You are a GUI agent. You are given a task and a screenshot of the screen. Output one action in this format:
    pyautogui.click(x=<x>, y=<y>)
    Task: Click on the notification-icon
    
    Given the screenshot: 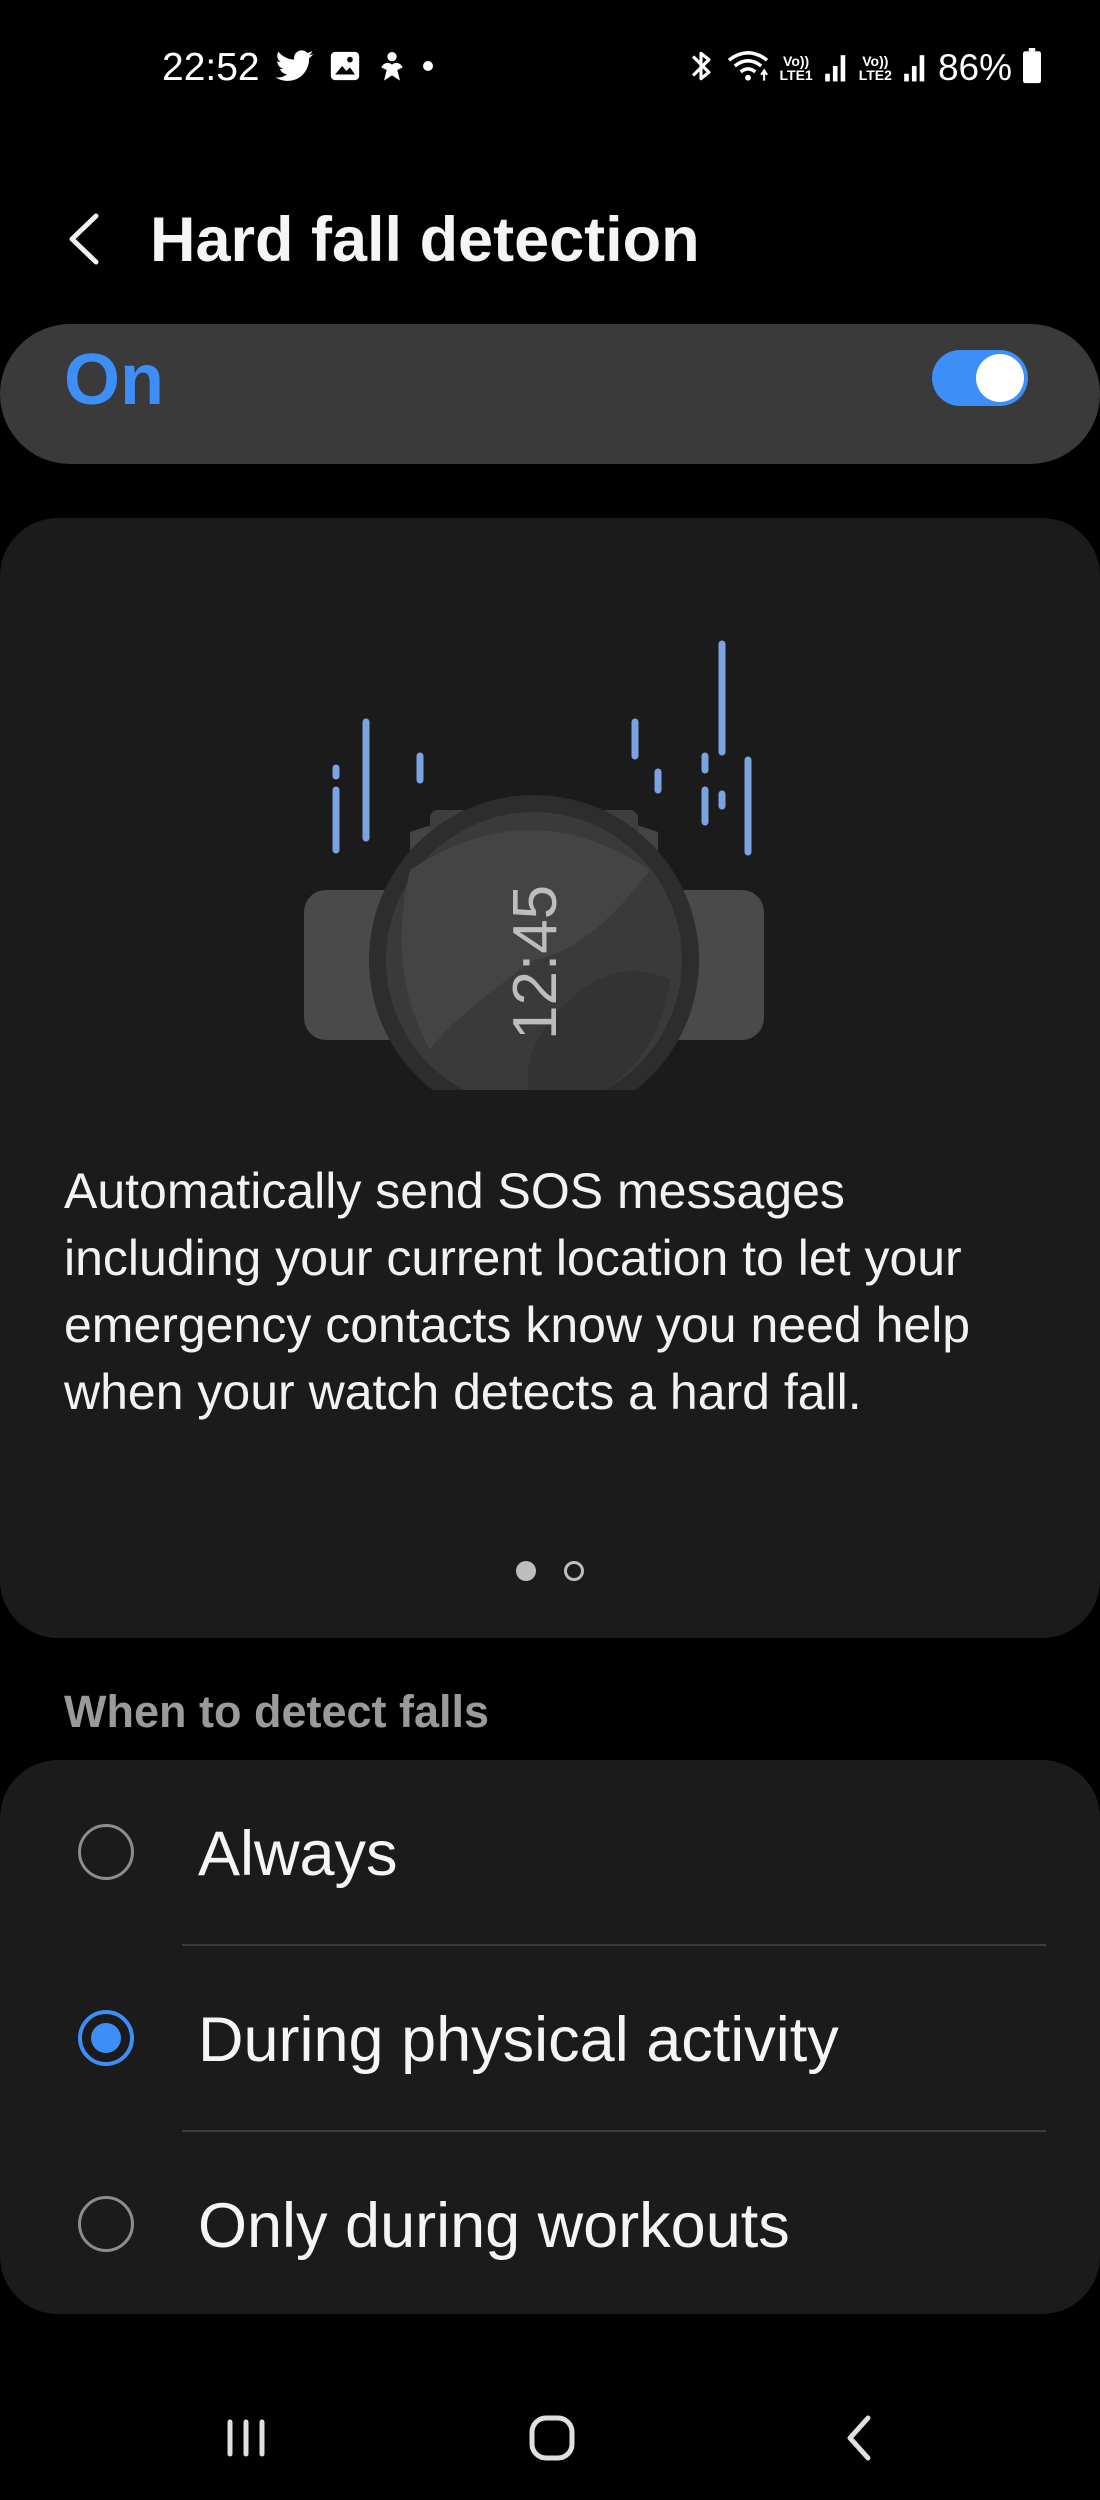 What is the action you would take?
    pyautogui.click(x=392, y=68)
    